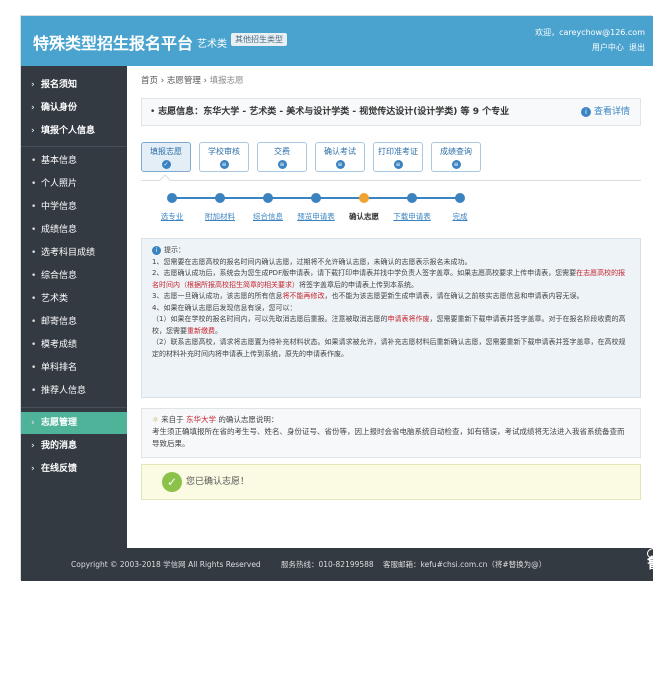 Image resolution: width=670 pixels, height=680 pixels. Describe the element at coordinates (316, 216) in the screenshot. I see `step-preview: 预览申请表` at that location.